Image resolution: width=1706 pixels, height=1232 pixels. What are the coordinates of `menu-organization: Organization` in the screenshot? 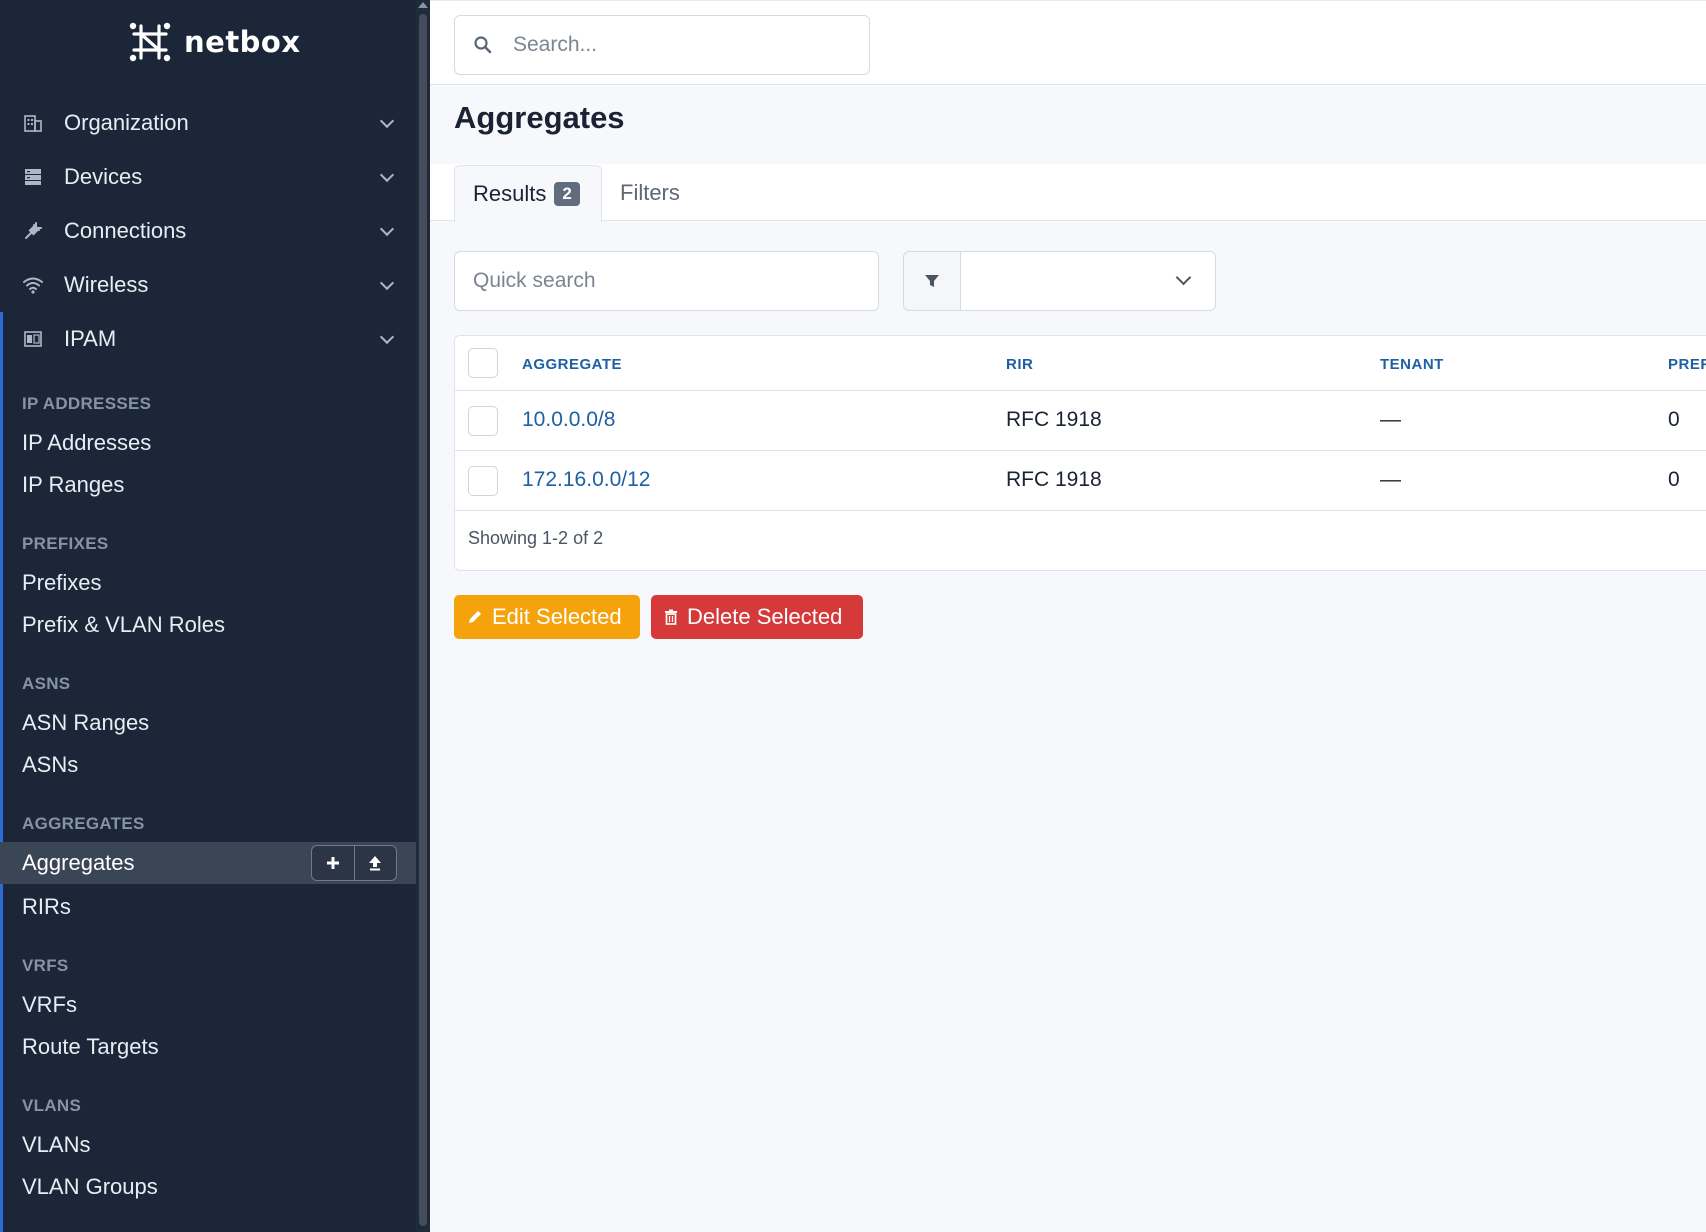 It's located at (208, 123).